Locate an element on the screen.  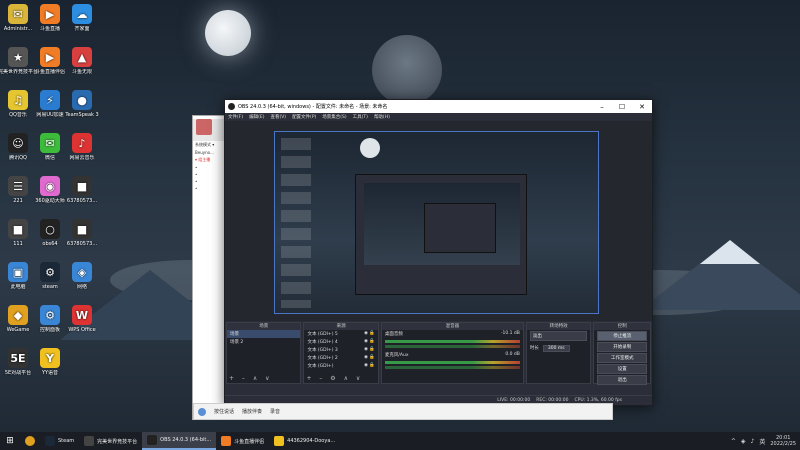
clock: 20:01 2022/2/25 is located at coordinates (783, 441).